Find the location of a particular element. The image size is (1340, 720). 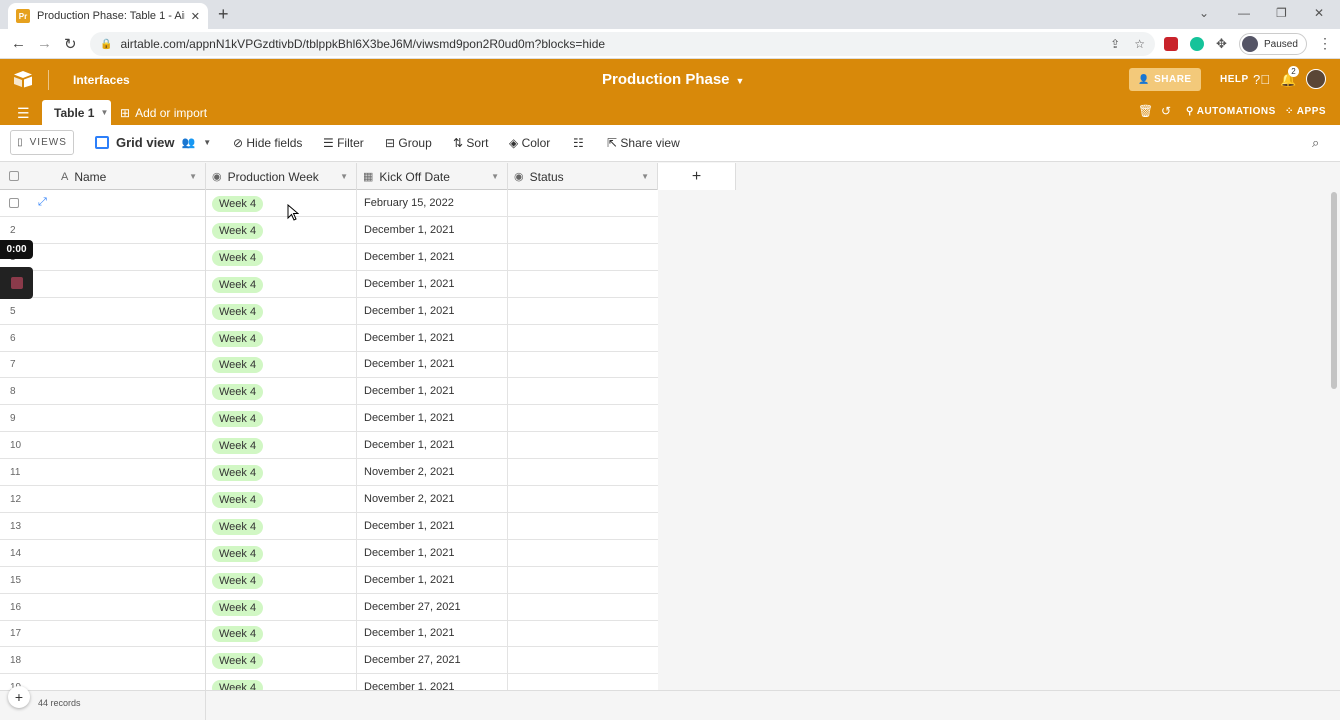

column-header-status: ◉ Status ▼ is located at coordinates (583, 176).